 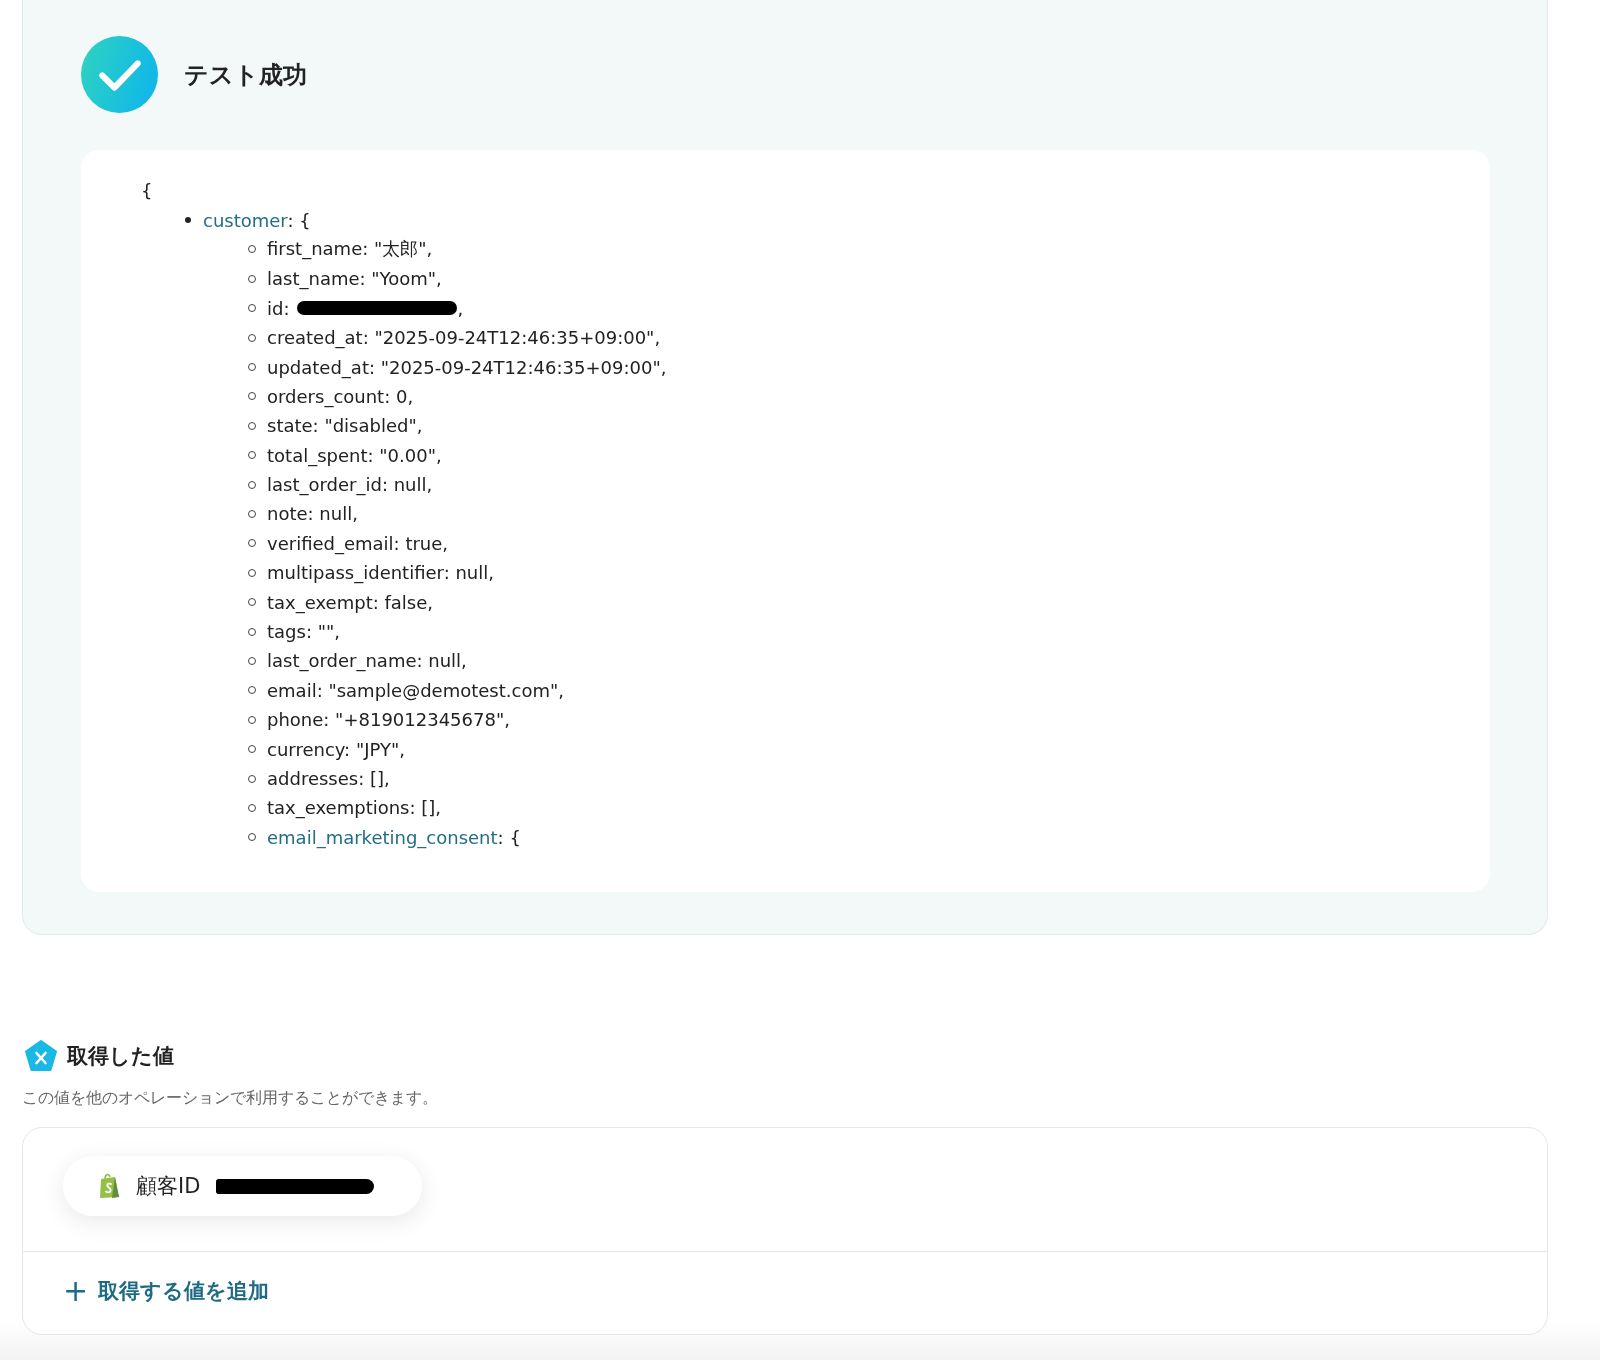 What do you see at coordinates (109, 1186) in the screenshot?
I see `shopping-bag-icon` at bounding box center [109, 1186].